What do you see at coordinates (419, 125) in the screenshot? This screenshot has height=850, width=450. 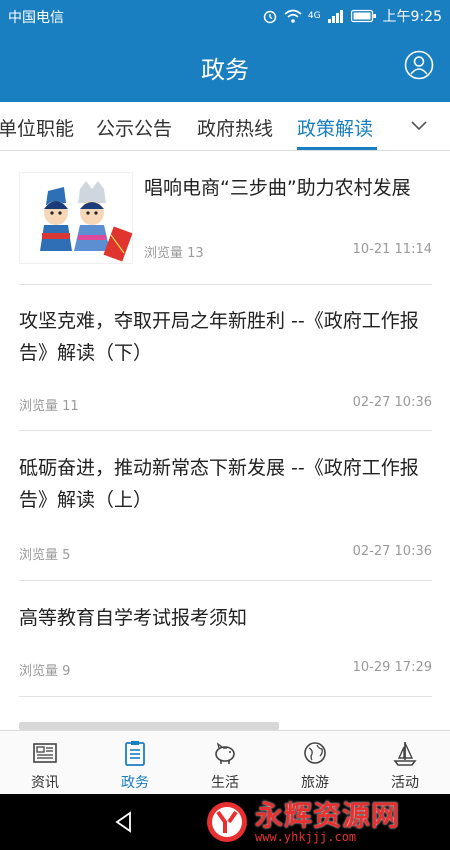 I see `chevron-down-icon` at bounding box center [419, 125].